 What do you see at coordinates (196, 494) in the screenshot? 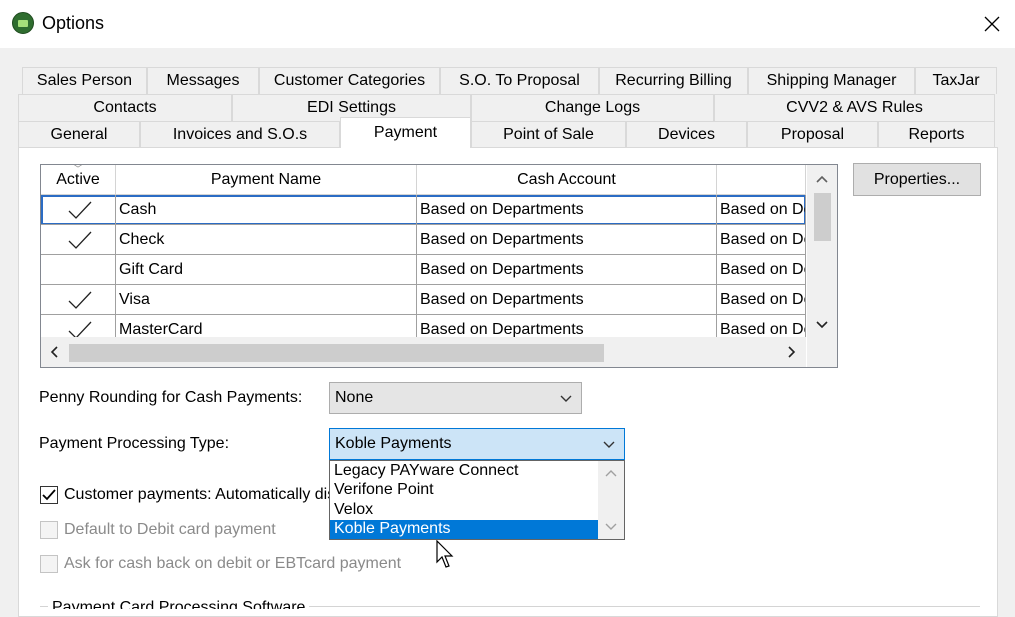
I see `auto-distribute-label: Customer payments: Automatically dis` at bounding box center [196, 494].